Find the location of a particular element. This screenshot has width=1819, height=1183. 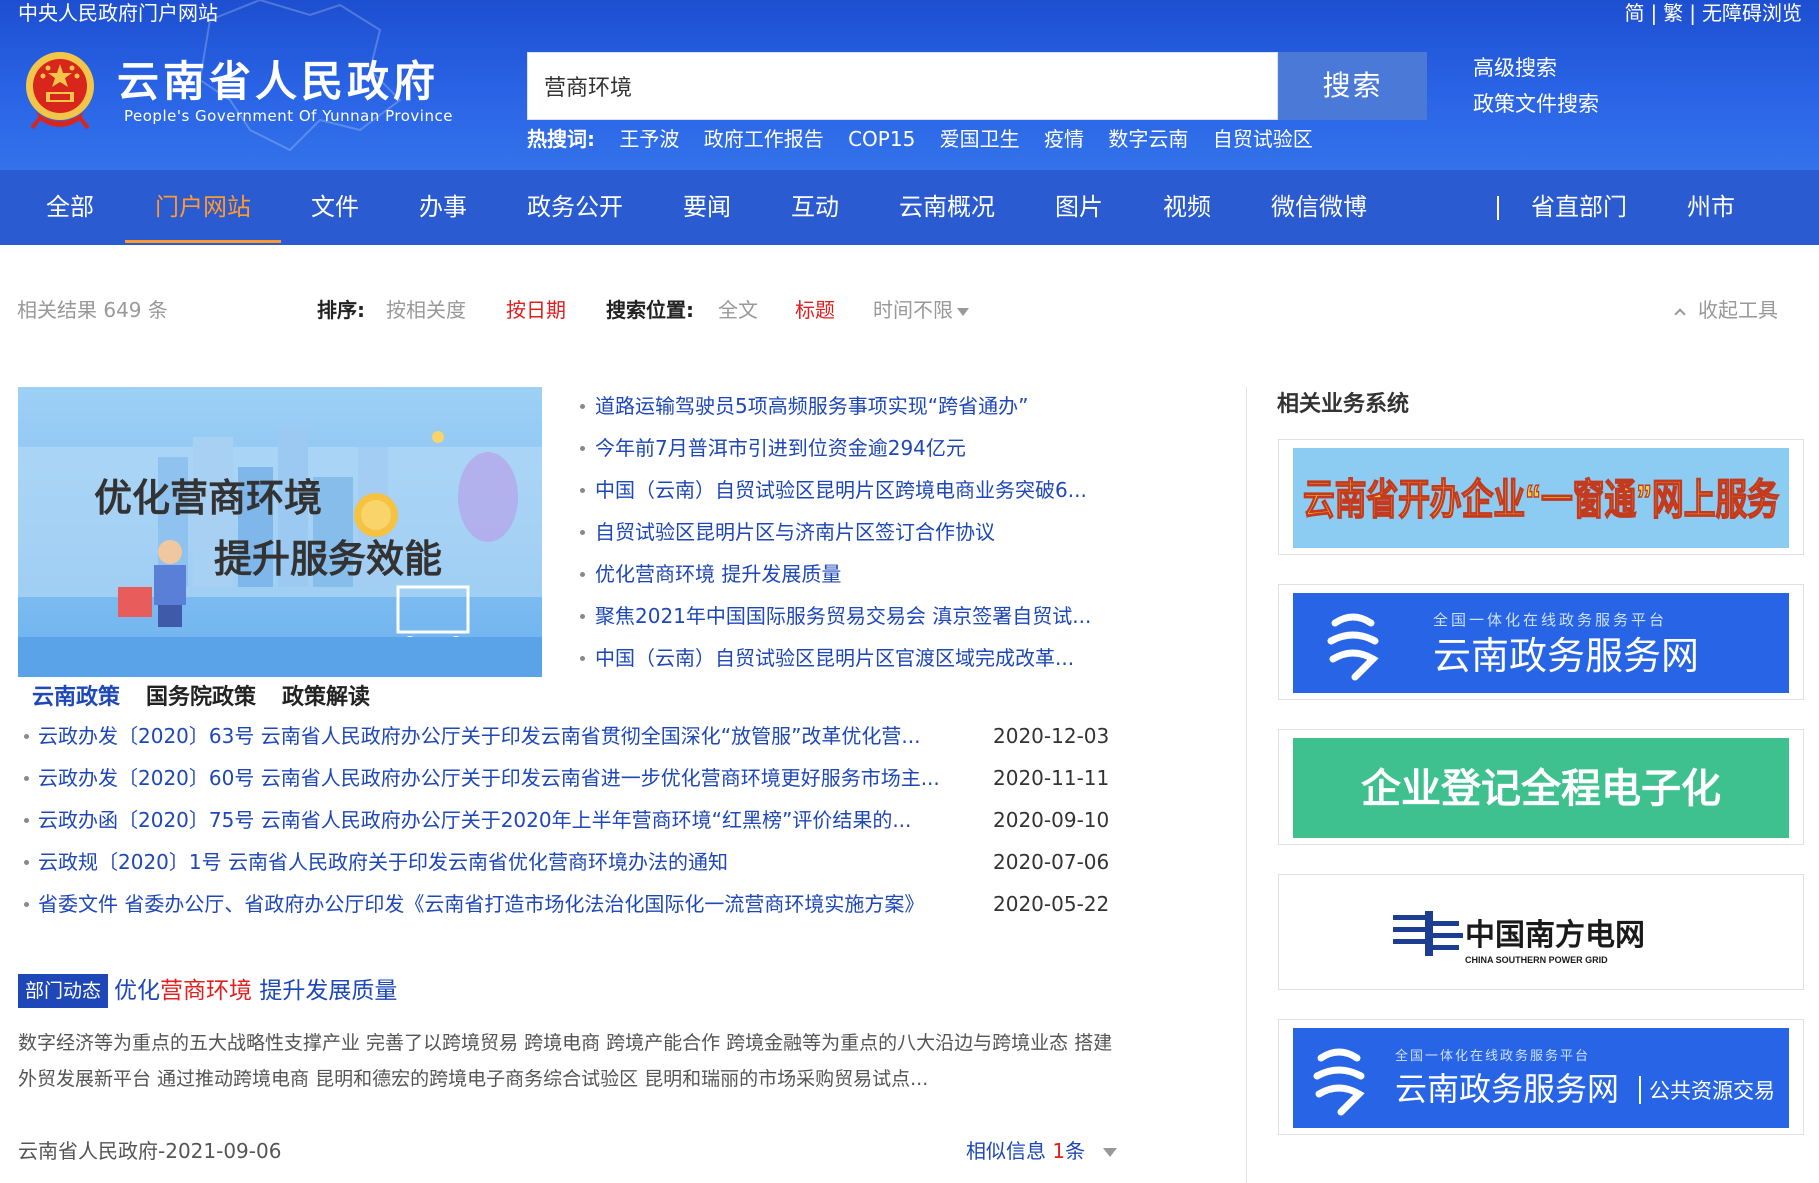

news-item: 优化营商环境 提升发展质量 is located at coordinates (850, 574).